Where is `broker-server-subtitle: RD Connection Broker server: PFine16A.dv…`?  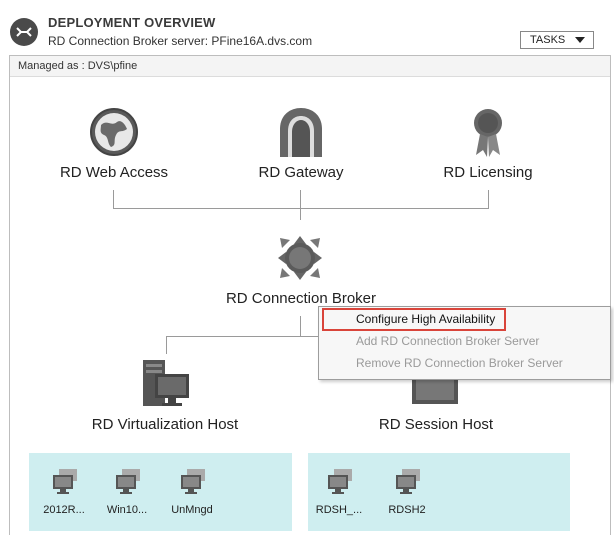
broker-server-subtitle: RD Connection Broker server: PFine16A.dv… is located at coordinates (180, 41).